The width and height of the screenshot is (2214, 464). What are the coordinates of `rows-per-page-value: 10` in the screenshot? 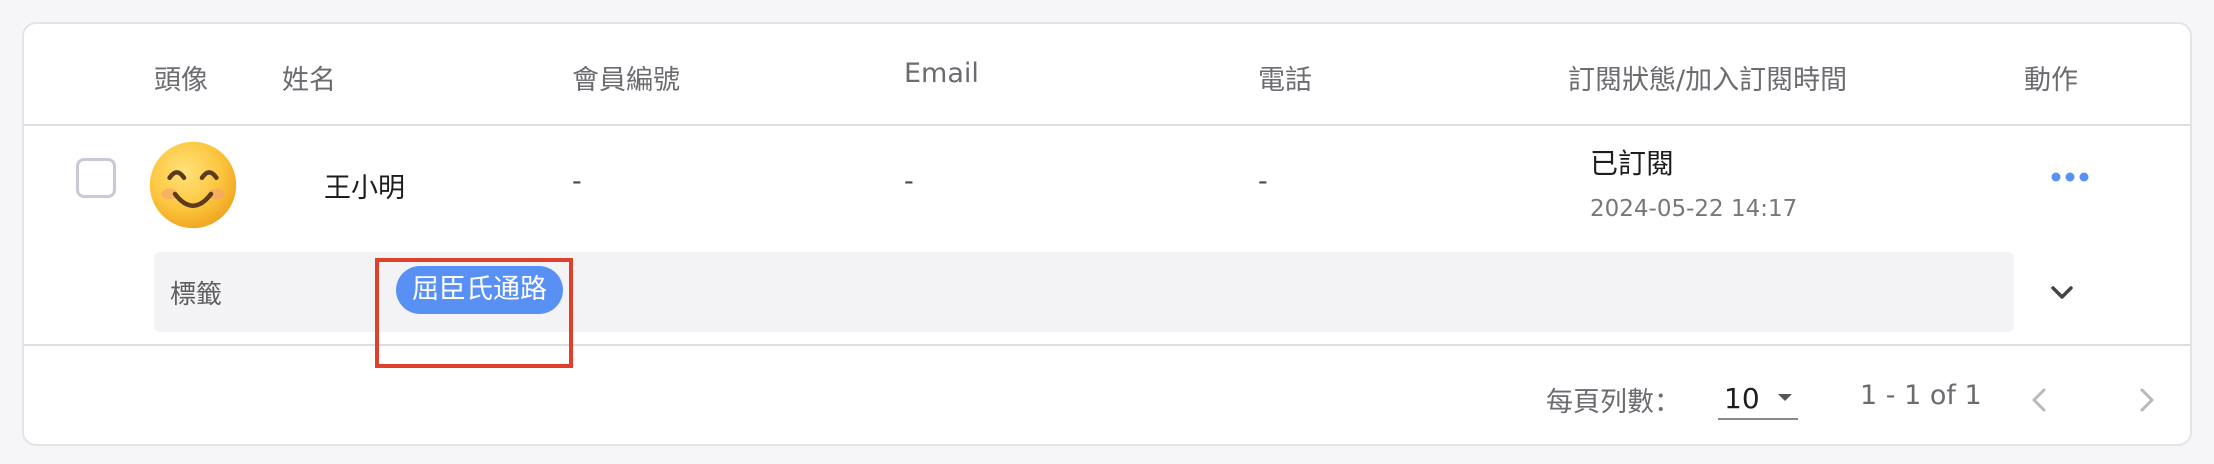 It's located at (1742, 398).